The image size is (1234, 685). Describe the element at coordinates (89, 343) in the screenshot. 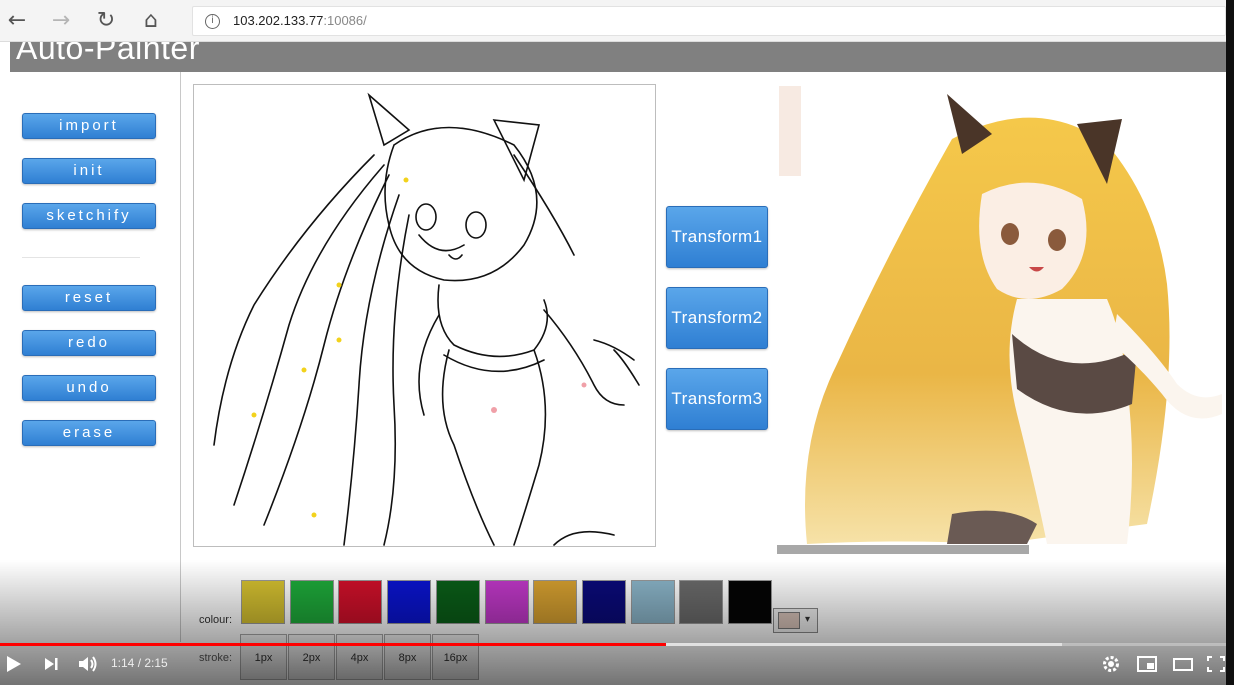

I see `redo-button: redo` at that location.